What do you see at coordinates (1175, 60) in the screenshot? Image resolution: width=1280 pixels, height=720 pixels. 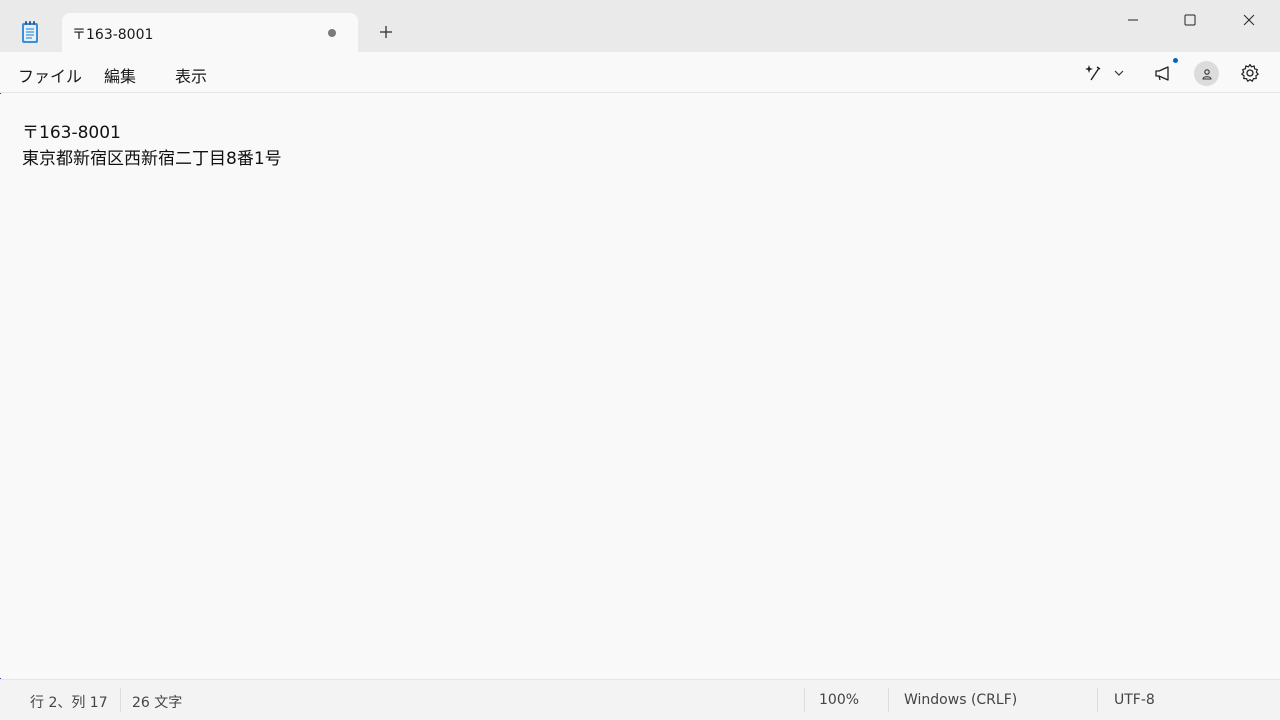 I see `notification-dot-icon` at bounding box center [1175, 60].